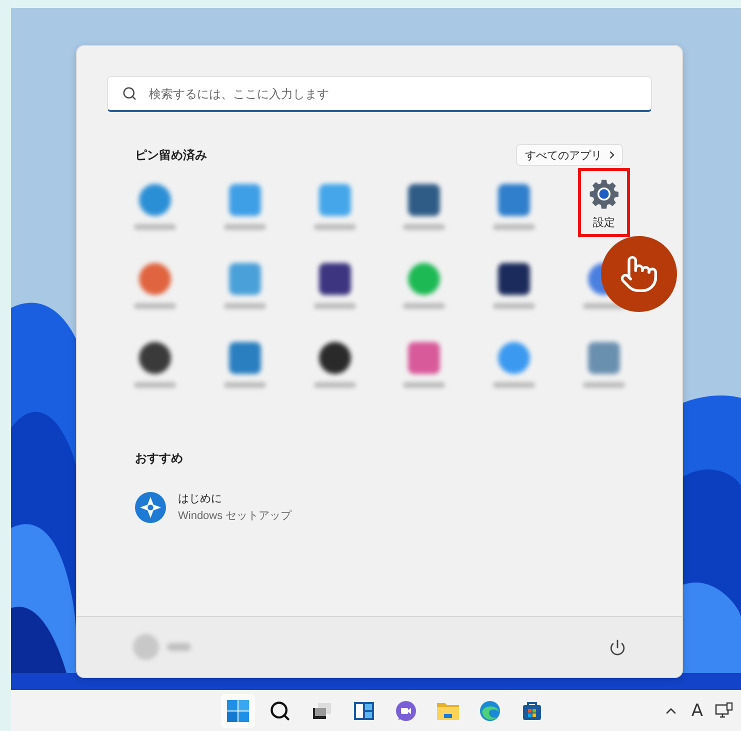  Describe the element at coordinates (179, 647) in the screenshot. I see `blurred-user-name` at that location.